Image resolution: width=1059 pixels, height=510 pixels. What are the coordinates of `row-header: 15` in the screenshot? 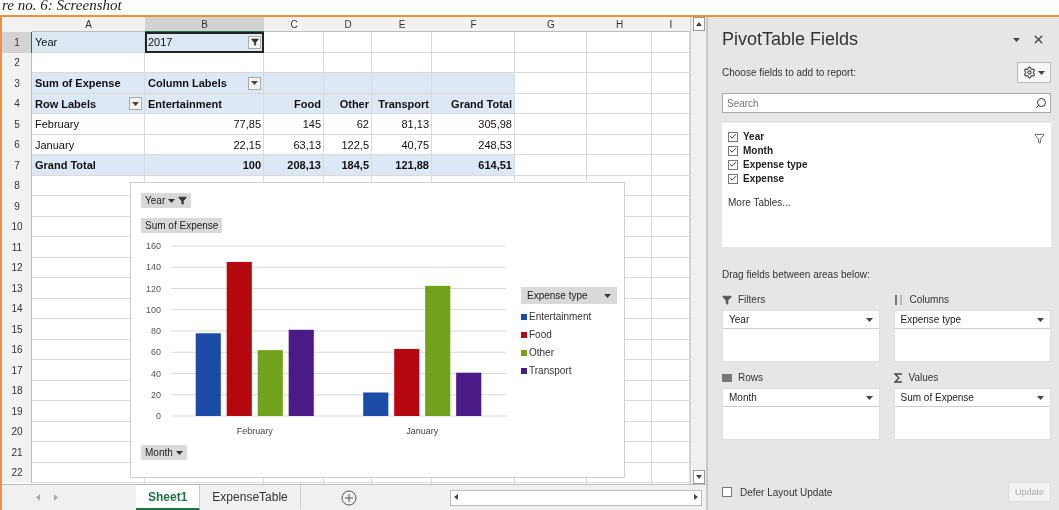 It's located at (17, 329).